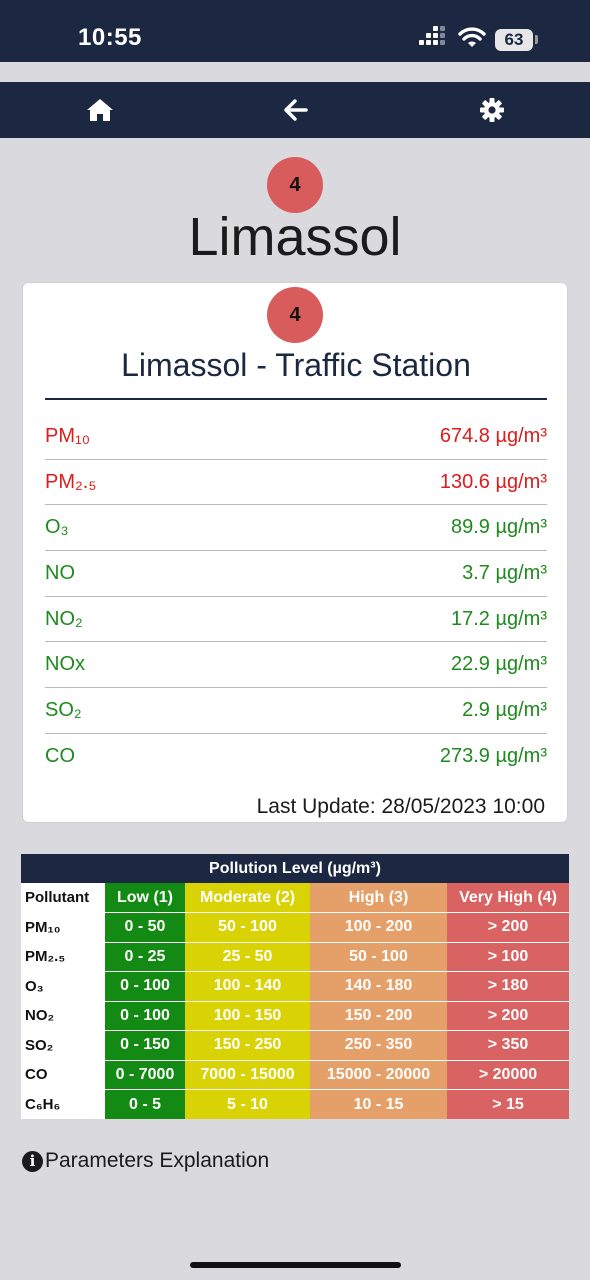 This screenshot has height=1280, width=590. What do you see at coordinates (110, 37) in the screenshot?
I see `status-time: 10:55` at bounding box center [110, 37].